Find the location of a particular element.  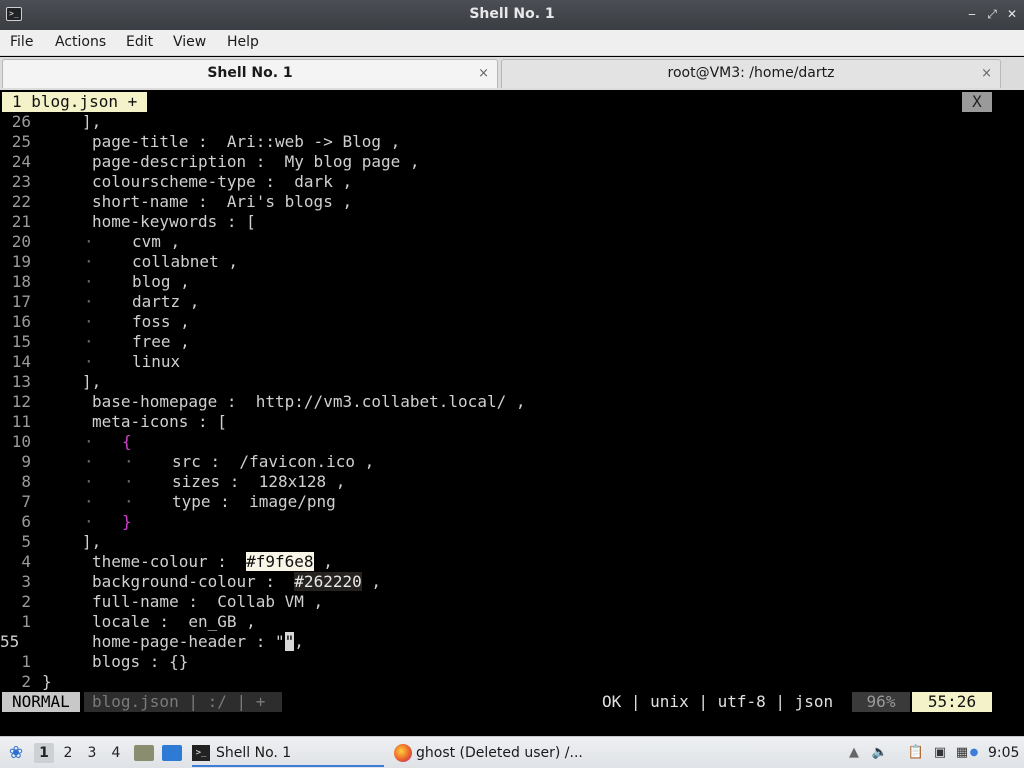

workspace-4: 4 is located at coordinates (116, 753).